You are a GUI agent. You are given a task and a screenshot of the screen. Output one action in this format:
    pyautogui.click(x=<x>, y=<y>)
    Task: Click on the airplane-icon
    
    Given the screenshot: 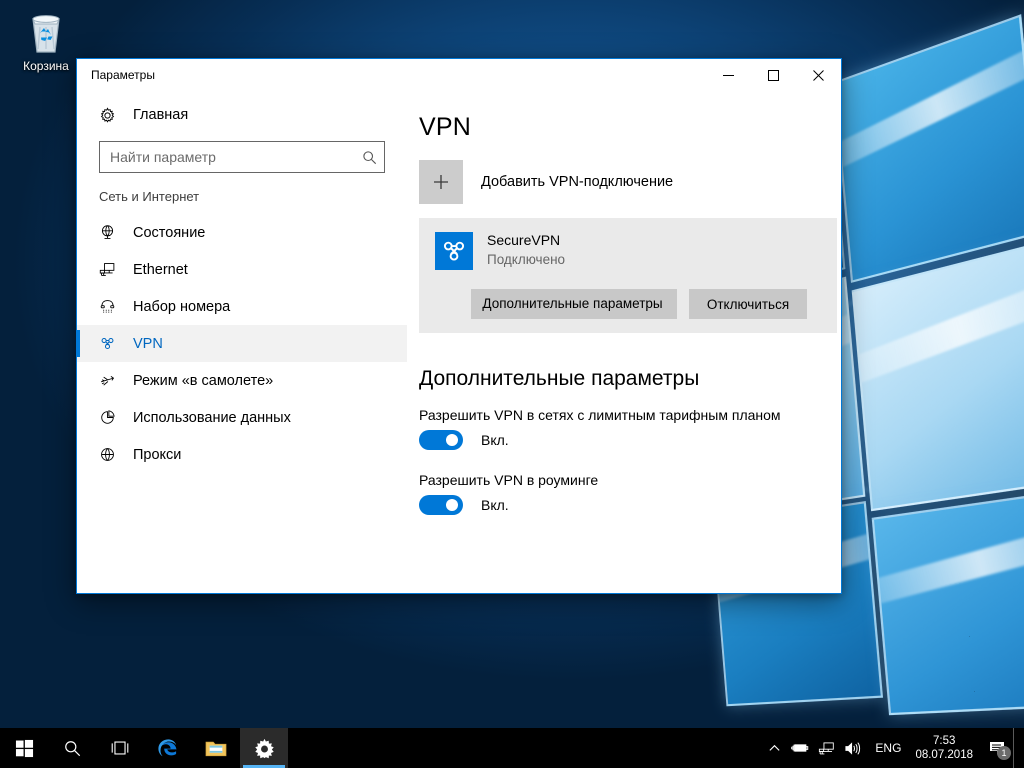 What is the action you would take?
    pyautogui.click(x=112, y=380)
    